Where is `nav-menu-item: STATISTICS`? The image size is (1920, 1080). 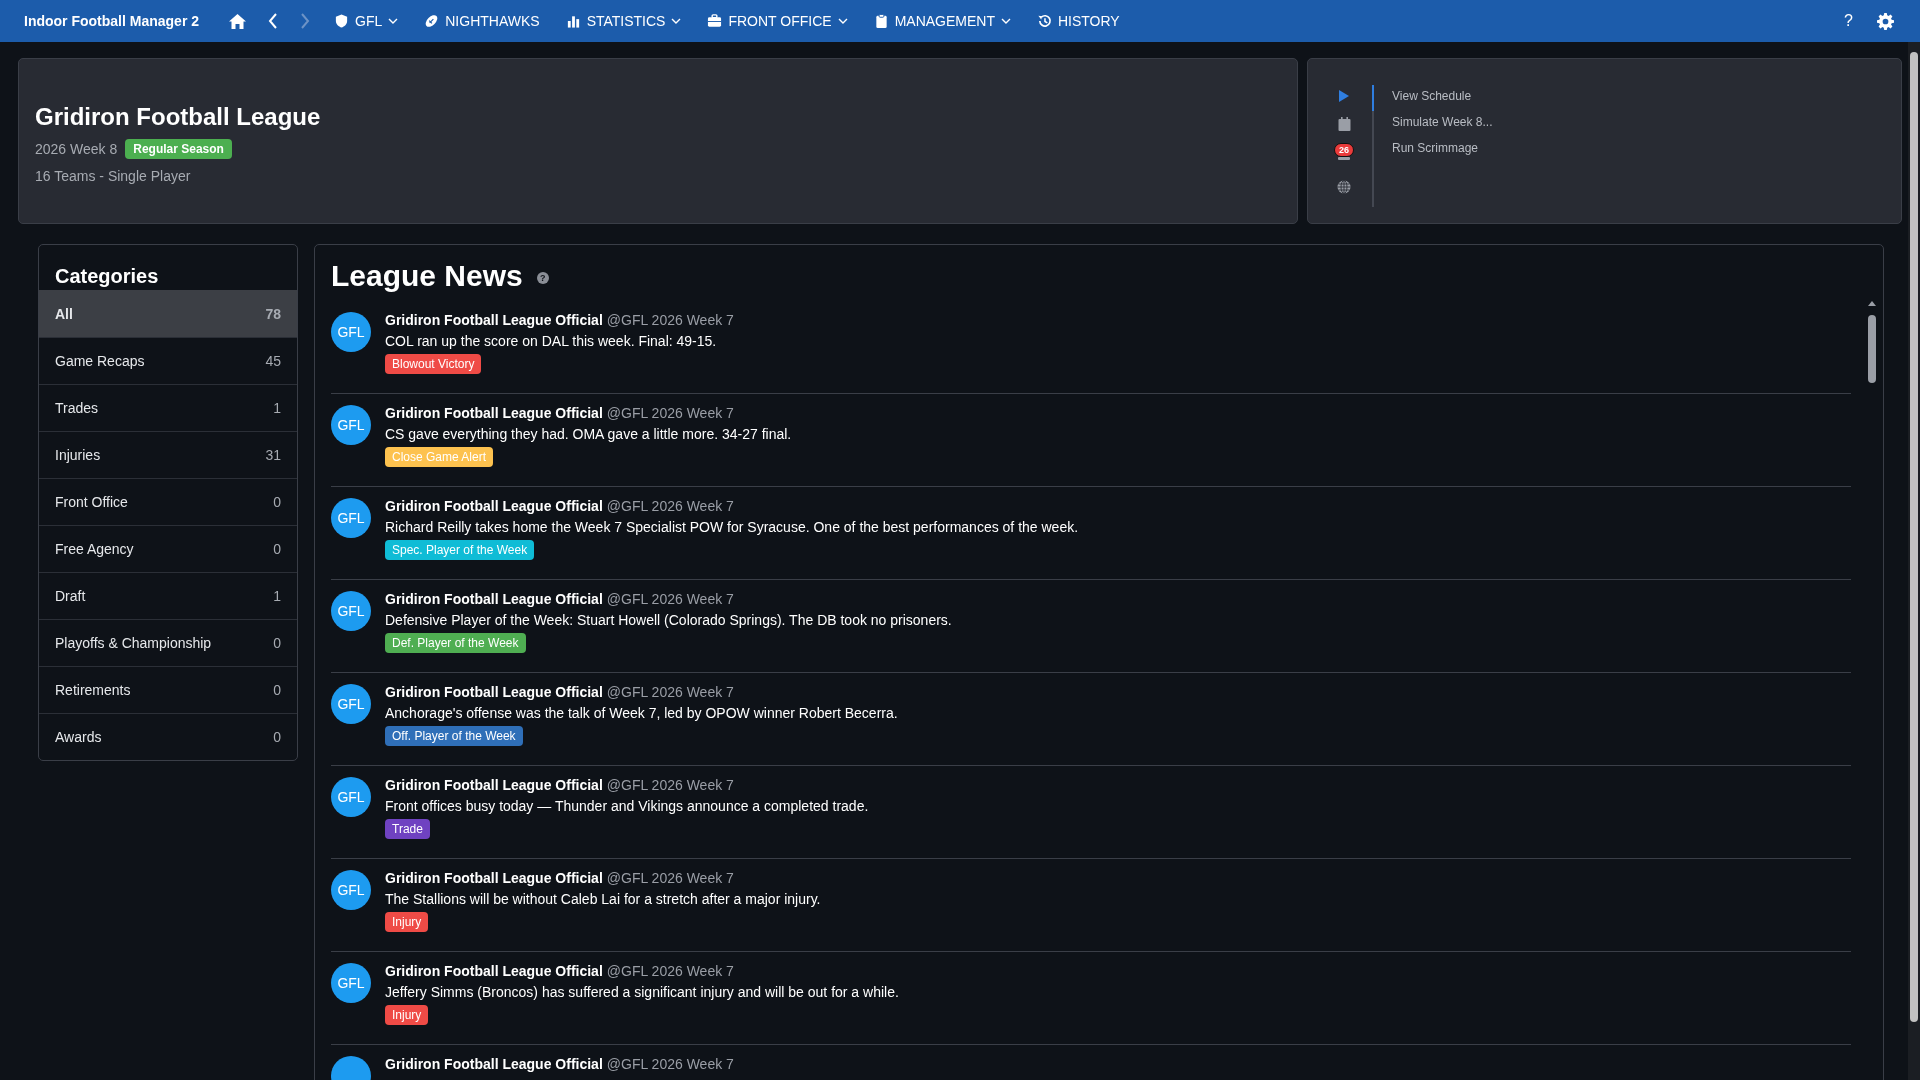
nav-menu-item: STATISTICS is located at coordinates (623, 21).